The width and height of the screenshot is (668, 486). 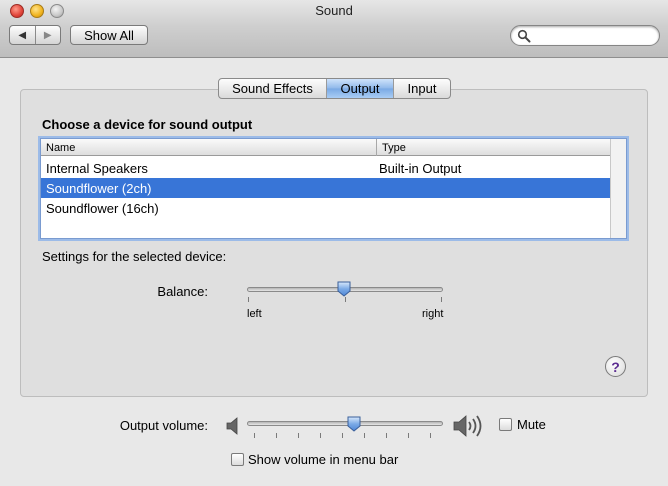 What do you see at coordinates (615, 366) in the screenshot?
I see `help-button: ?` at bounding box center [615, 366].